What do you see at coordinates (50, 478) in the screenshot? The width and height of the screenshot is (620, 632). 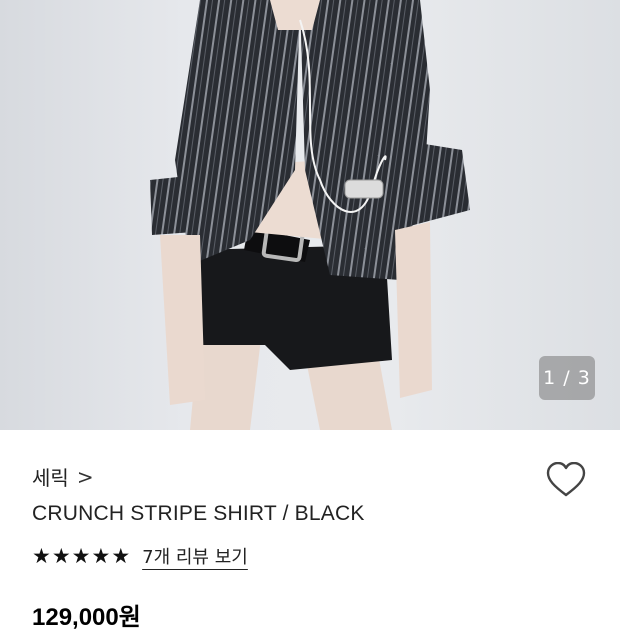 I see `brand-name: 세릭` at bounding box center [50, 478].